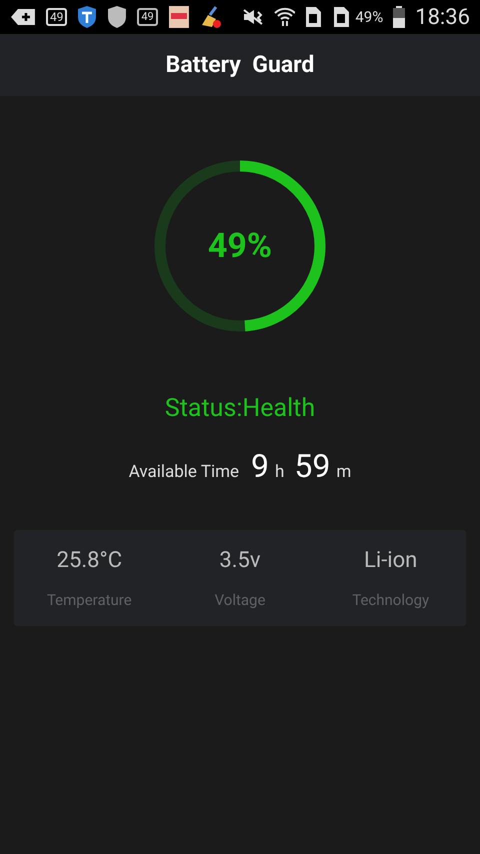 The image size is (480, 854). Describe the element at coordinates (399, 17) in the screenshot. I see `battery-icon` at that location.